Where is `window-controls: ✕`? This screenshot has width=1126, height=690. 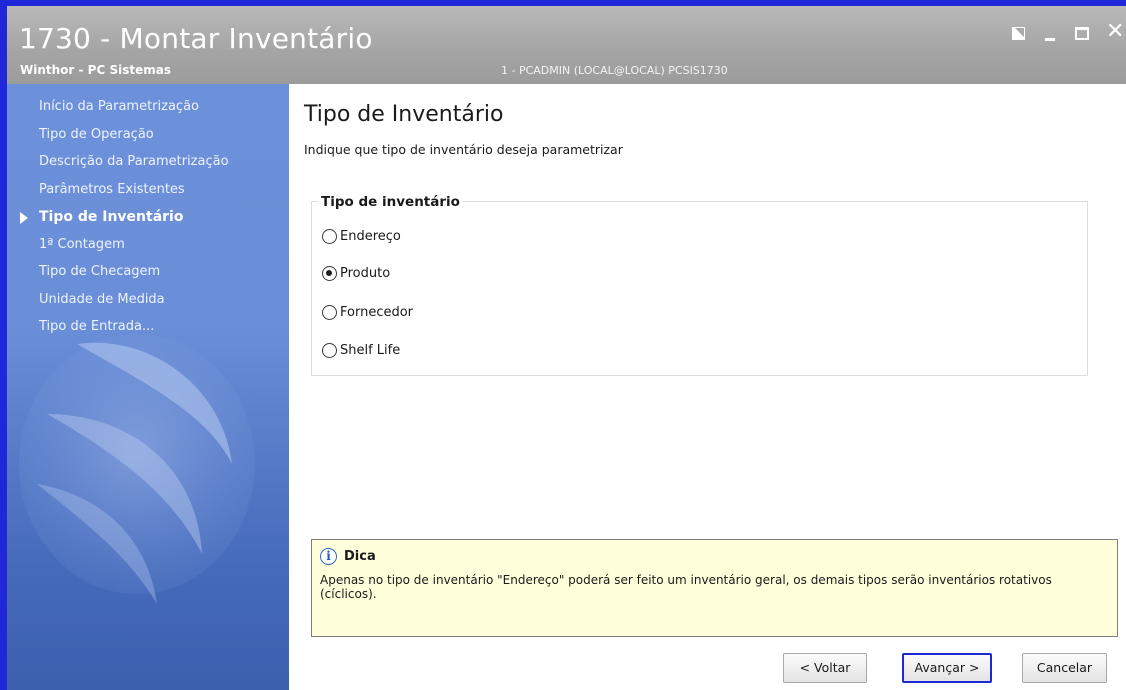 window-controls: ✕ is located at coordinates (1067, 32).